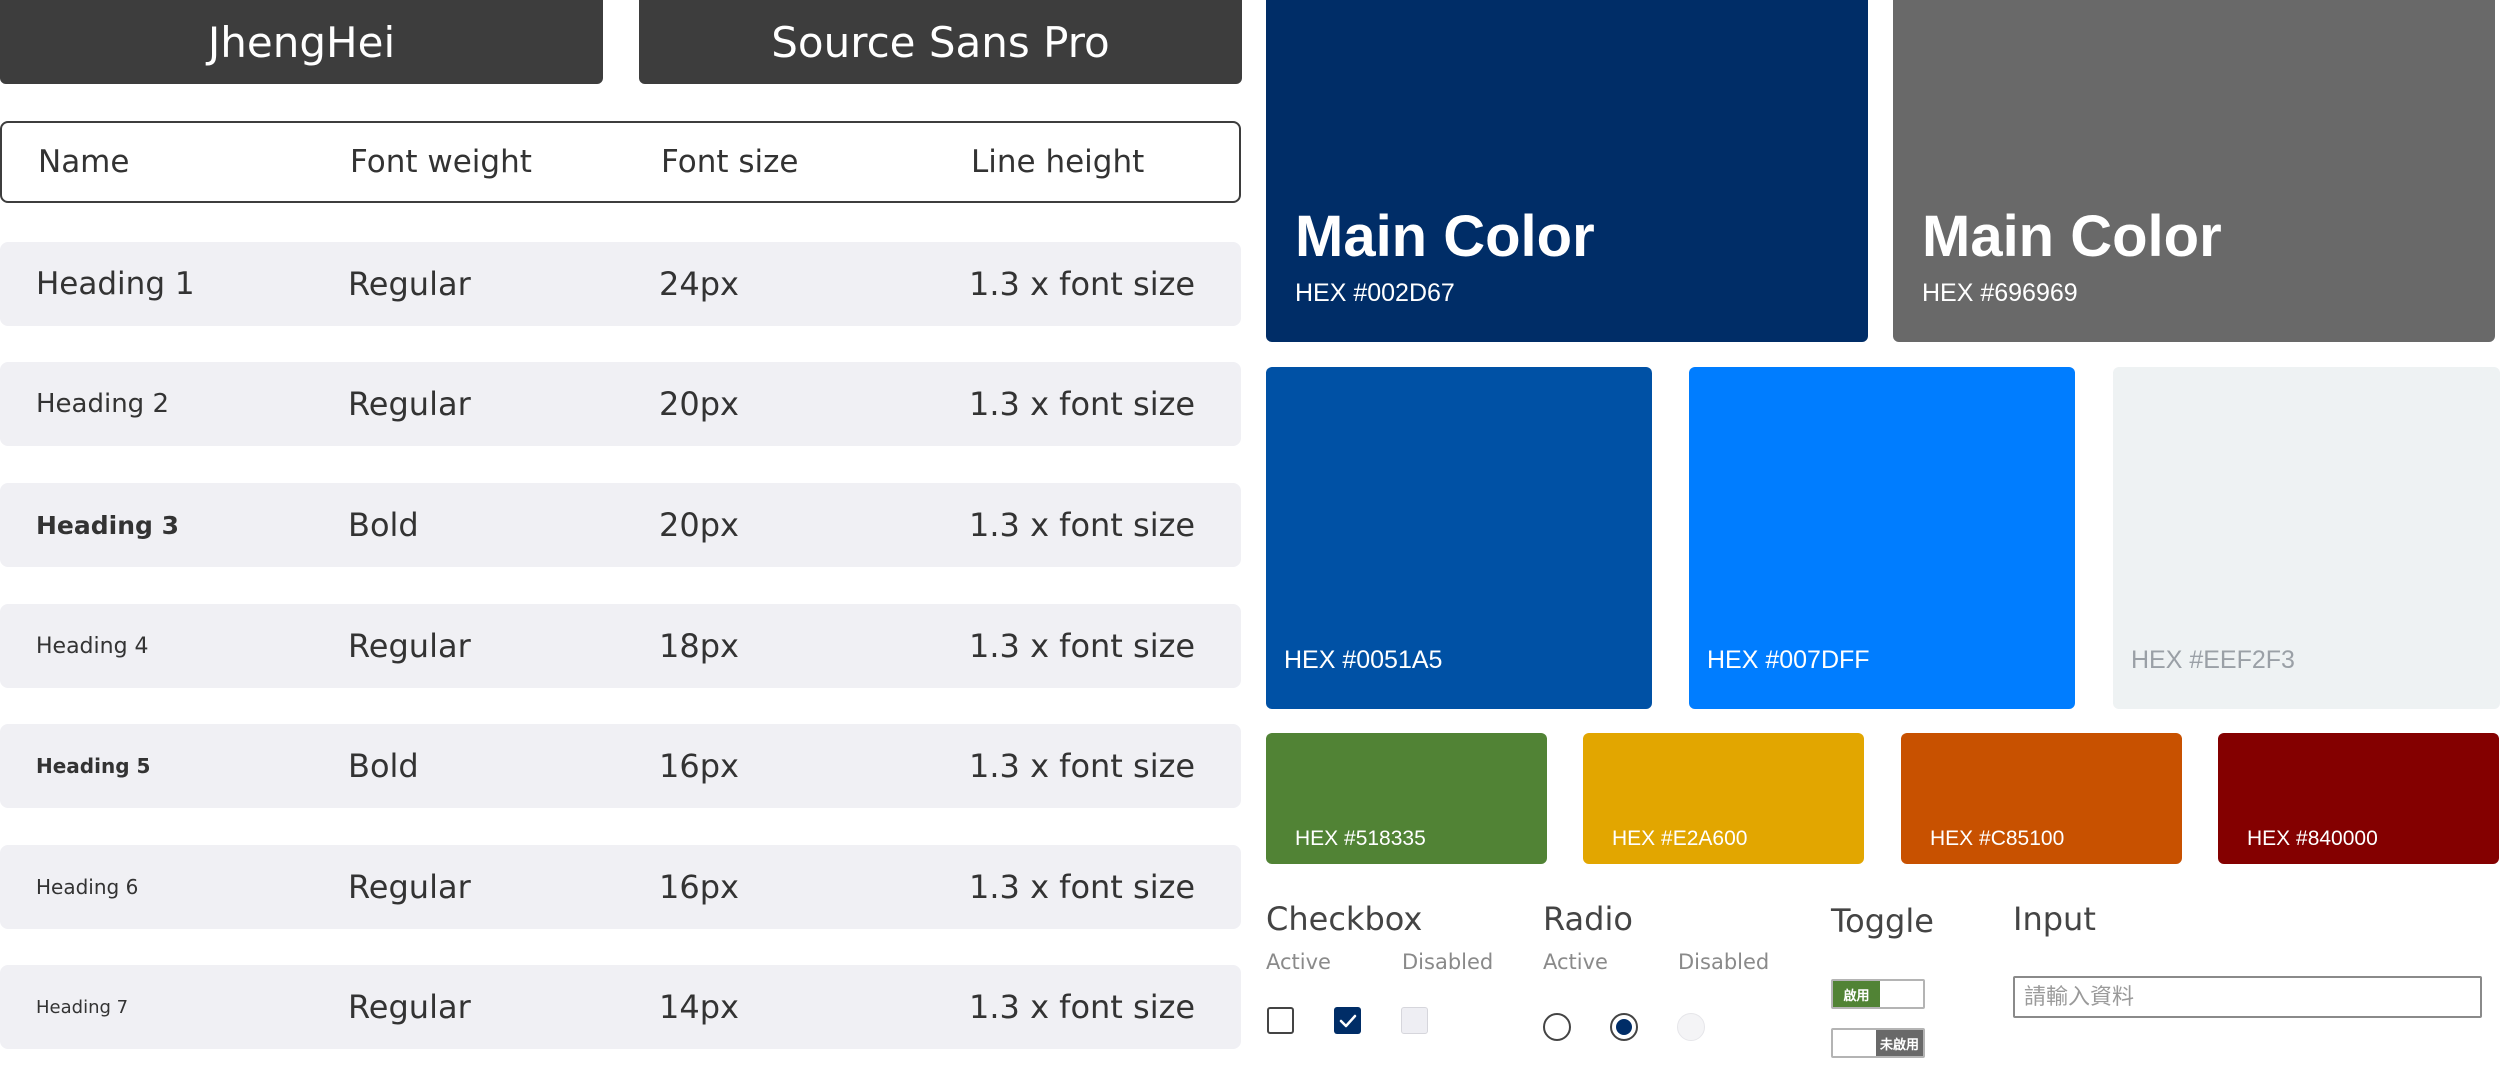 The width and height of the screenshot is (2500, 1070). I want to click on toggle-disabled: 未啟用, so click(1878, 1043).